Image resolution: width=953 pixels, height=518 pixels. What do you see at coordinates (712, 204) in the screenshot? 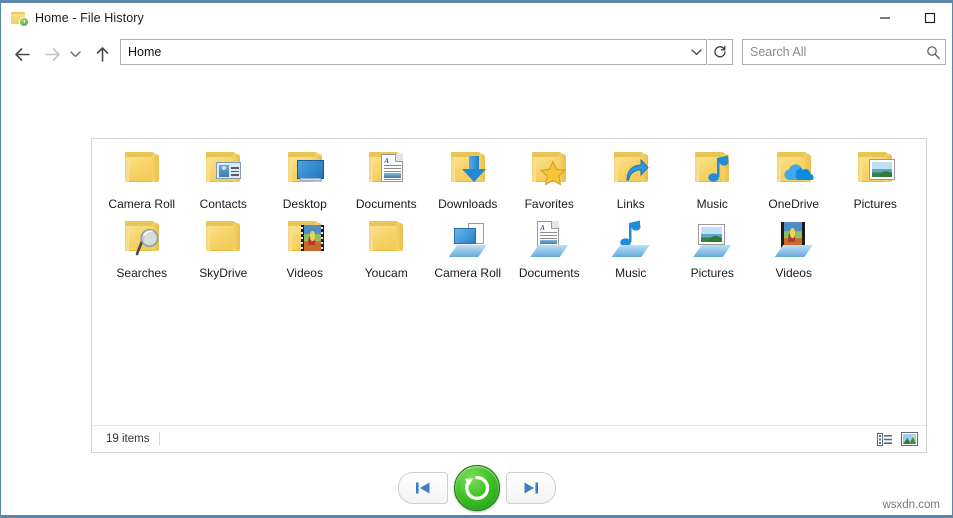
I see `item-label: Music` at bounding box center [712, 204].